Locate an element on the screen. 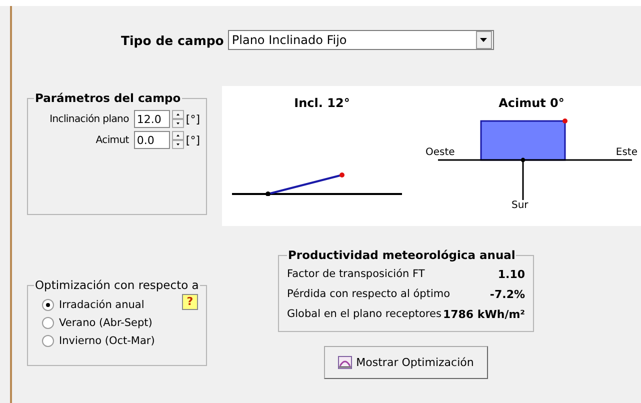 Image resolution: width=641 pixels, height=403 pixels. radio-option: Irradación anual is located at coordinates (93, 305).